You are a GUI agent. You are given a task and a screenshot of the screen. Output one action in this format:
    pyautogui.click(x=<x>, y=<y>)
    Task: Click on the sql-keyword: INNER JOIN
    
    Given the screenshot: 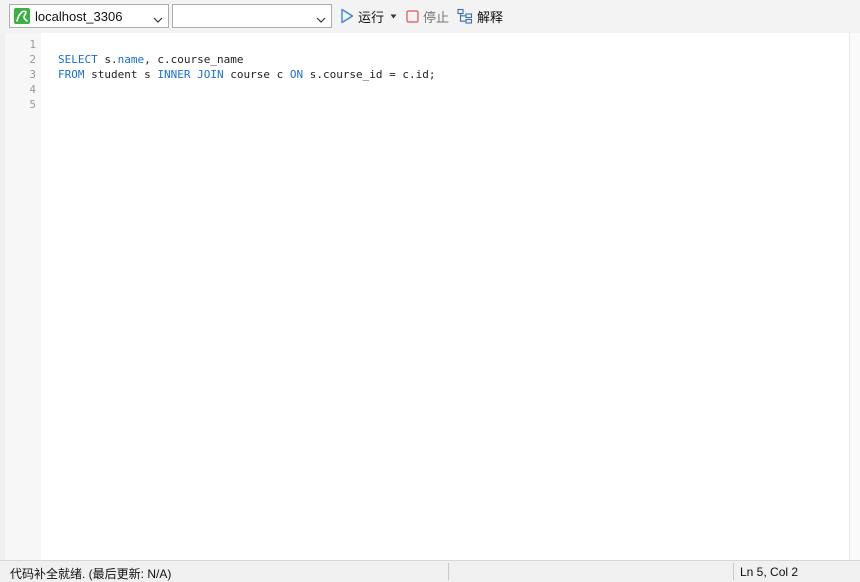 What is the action you would take?
    pyautogui.click(x=190, y=74)
    